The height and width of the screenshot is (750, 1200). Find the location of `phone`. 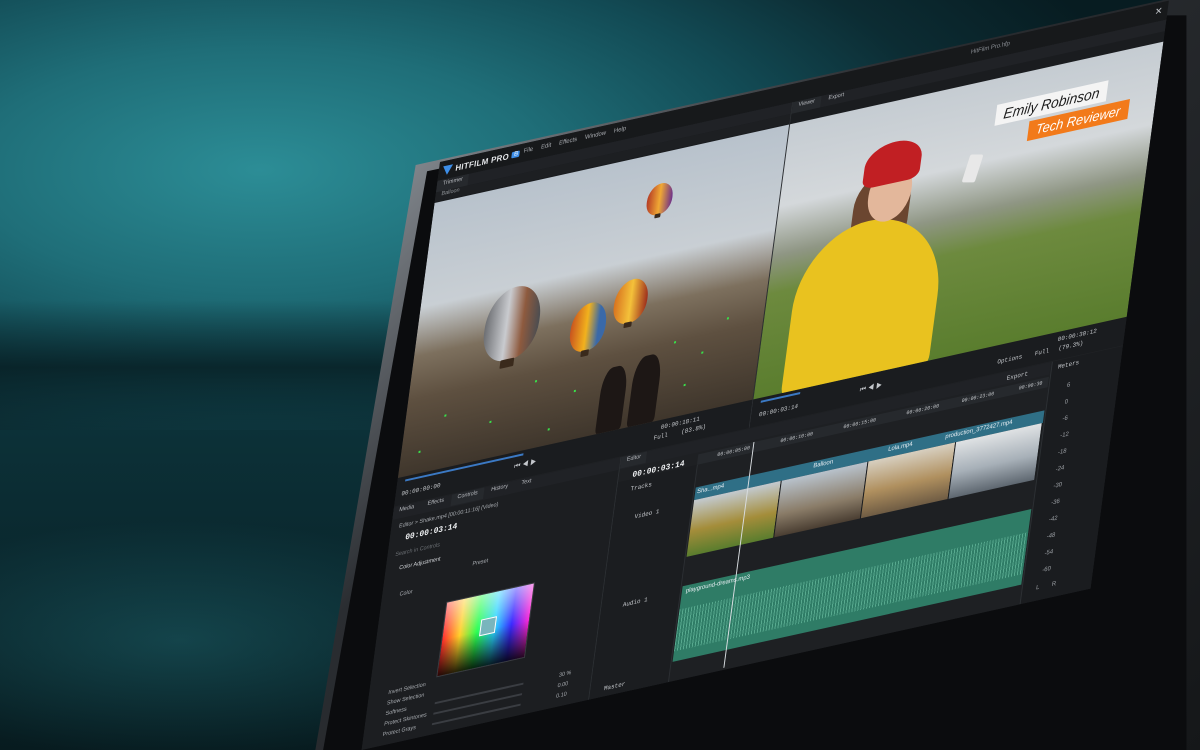

phone is located at coordinates (972, 168).